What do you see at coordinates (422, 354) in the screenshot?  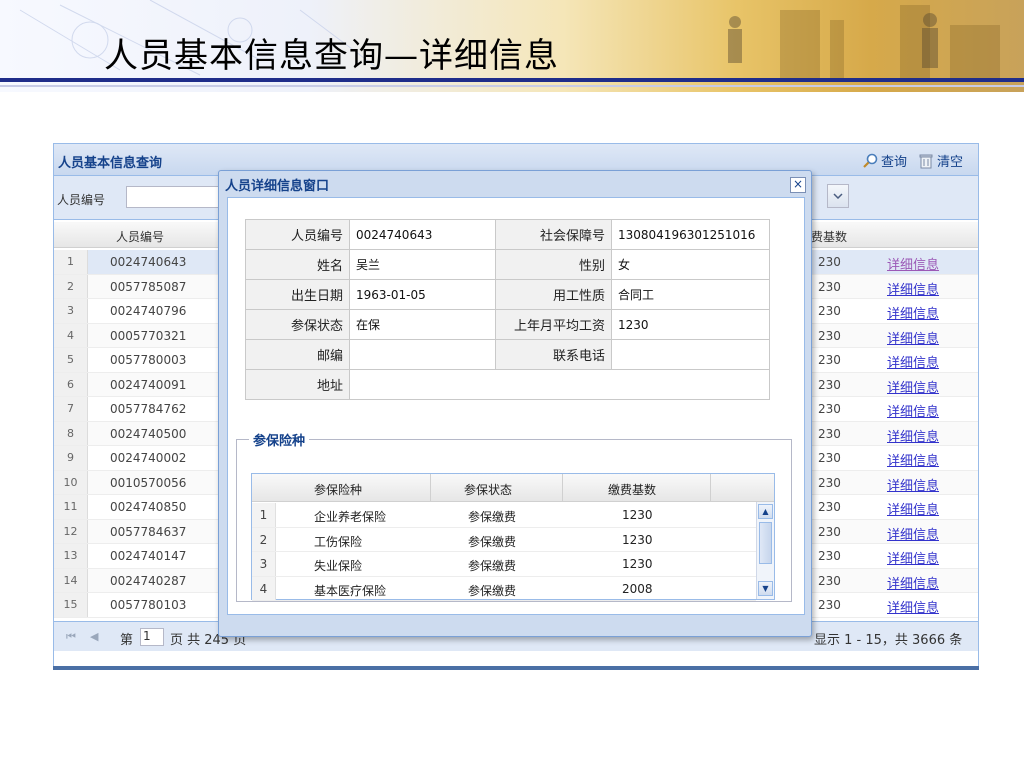 I see `postcode-value` at bounding box center [422, 354].